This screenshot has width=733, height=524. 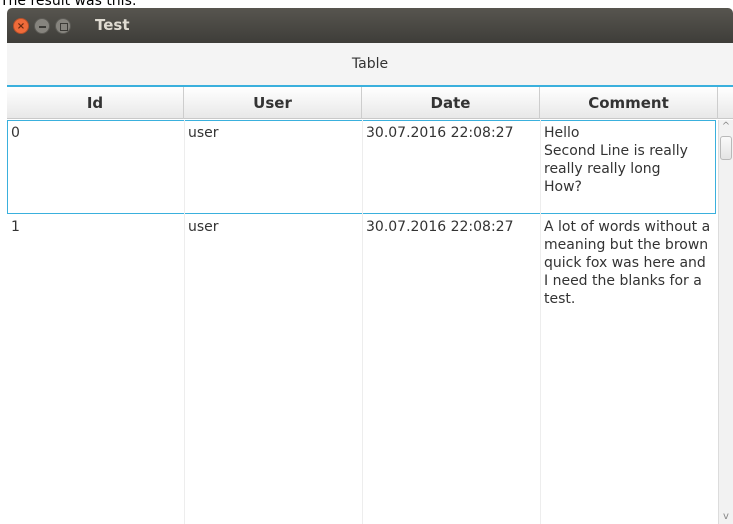 I want to click on column-header-user: User, so click(x=273, y=103).